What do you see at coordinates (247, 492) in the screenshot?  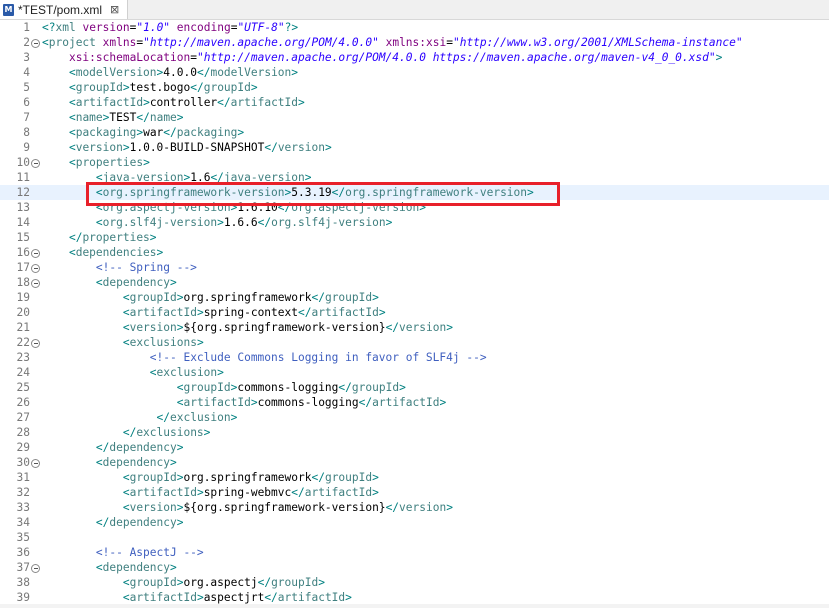 I see `code-token: spring-webmvc` at bounding box center [247, 492].